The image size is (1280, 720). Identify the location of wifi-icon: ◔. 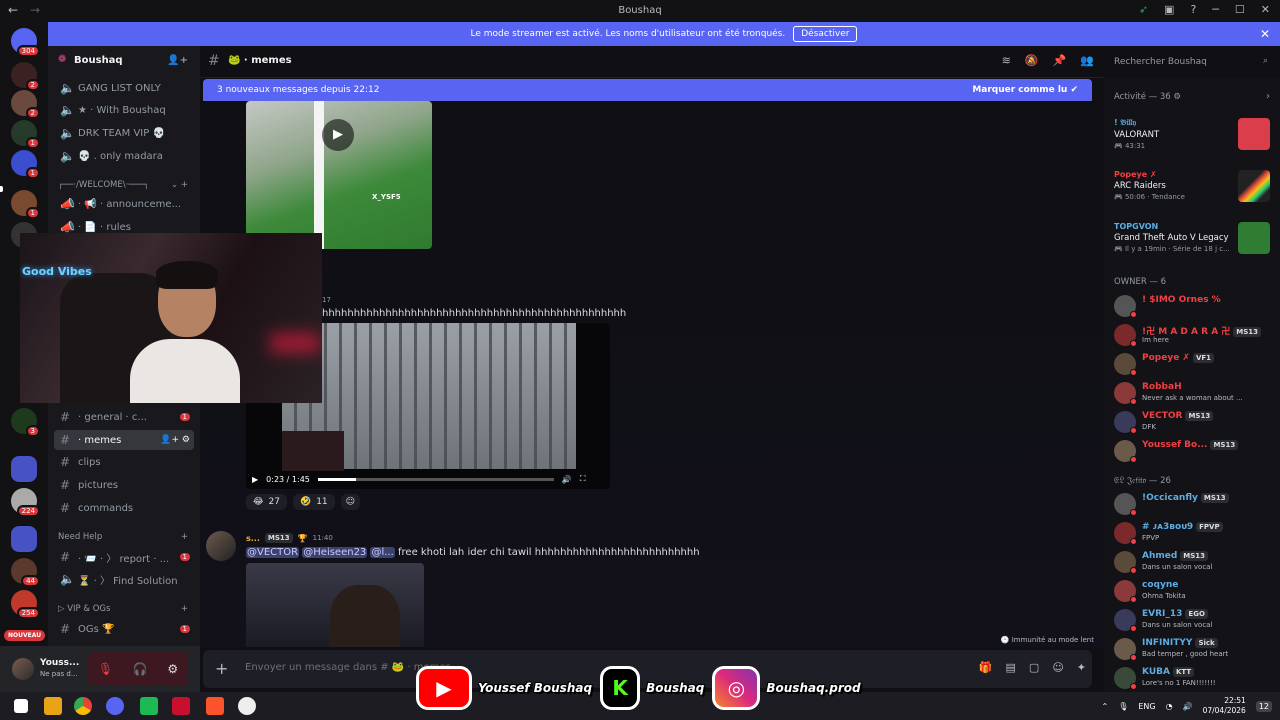
(1169, 706).